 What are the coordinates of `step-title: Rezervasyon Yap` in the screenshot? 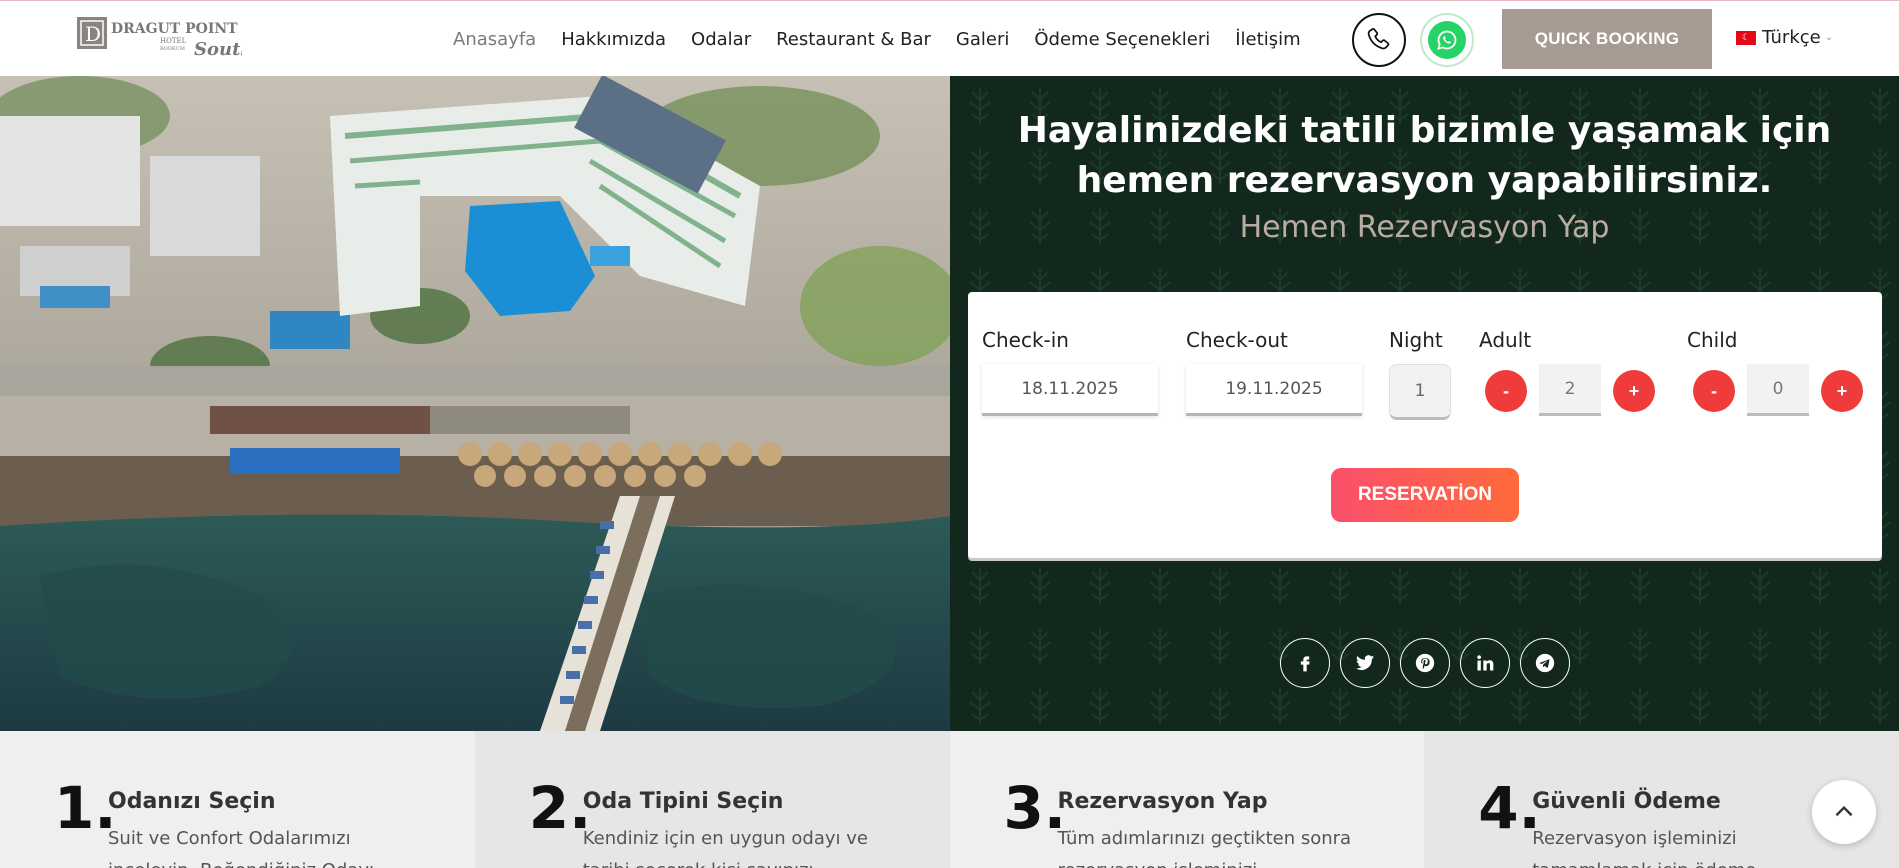 It's located at (1162, 801).